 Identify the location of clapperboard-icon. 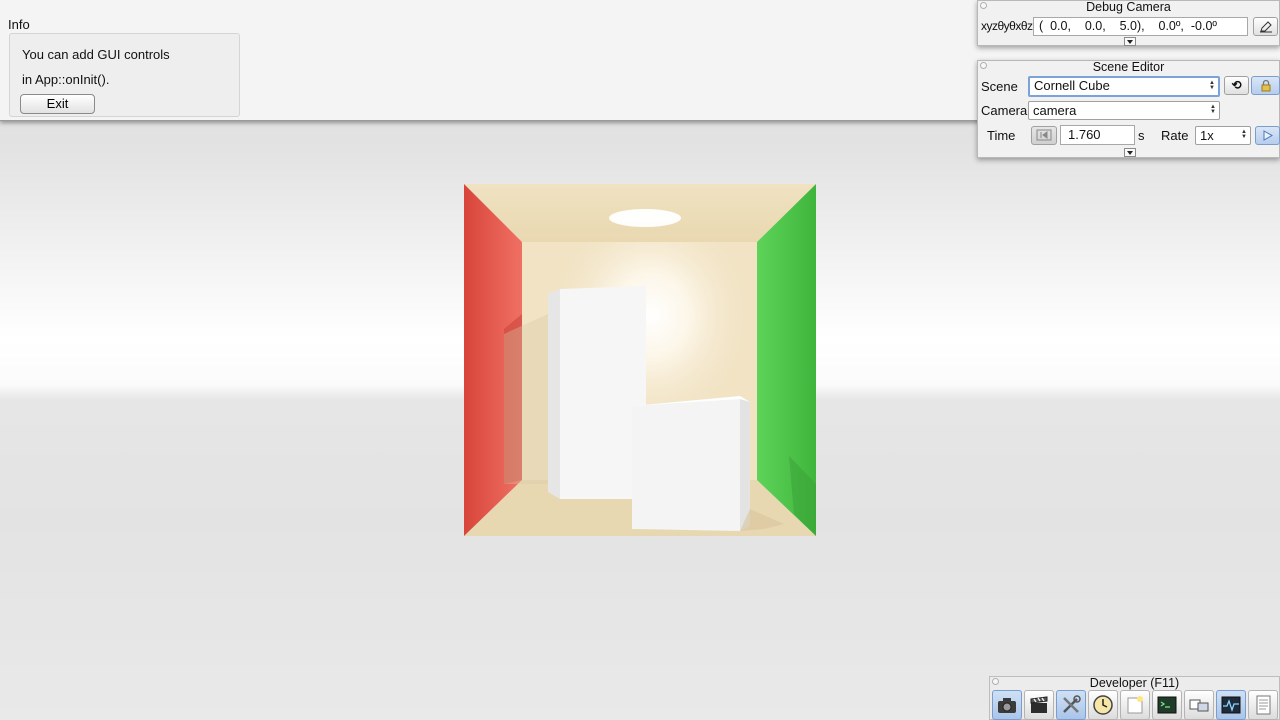
(1039, 704).